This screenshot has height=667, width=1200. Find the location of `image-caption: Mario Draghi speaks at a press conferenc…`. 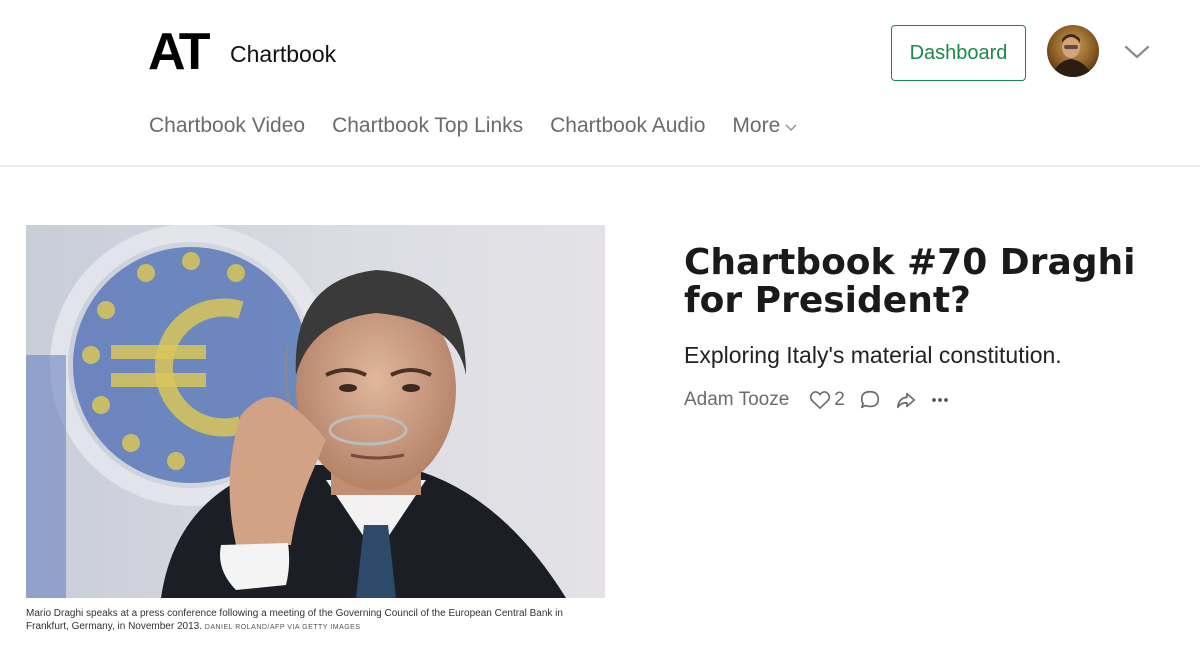

image-caption: Mario Draghi speaks at a press conferenc… is located at coordinates (316, 619).